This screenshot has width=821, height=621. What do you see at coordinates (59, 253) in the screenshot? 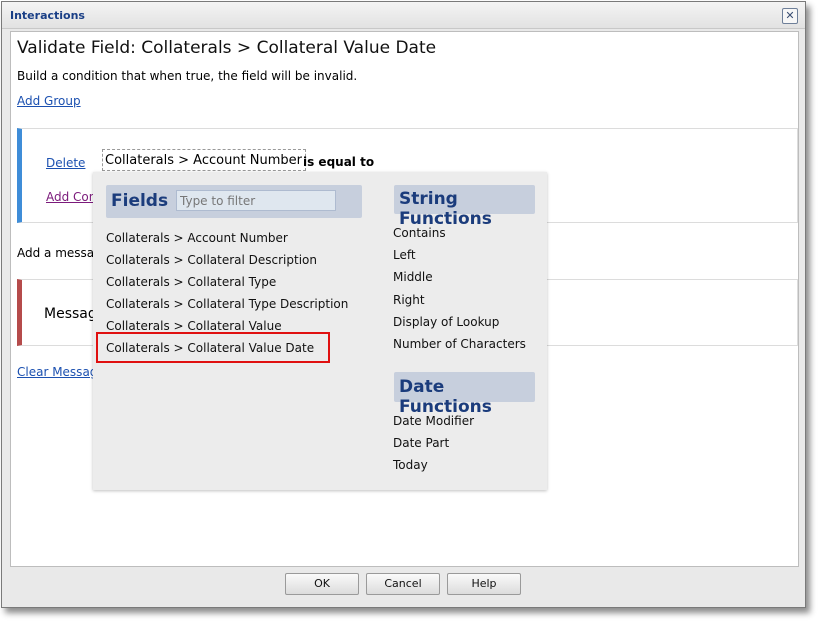
I see `add-message-text: Add a messag` at bounding box center [59, 253].